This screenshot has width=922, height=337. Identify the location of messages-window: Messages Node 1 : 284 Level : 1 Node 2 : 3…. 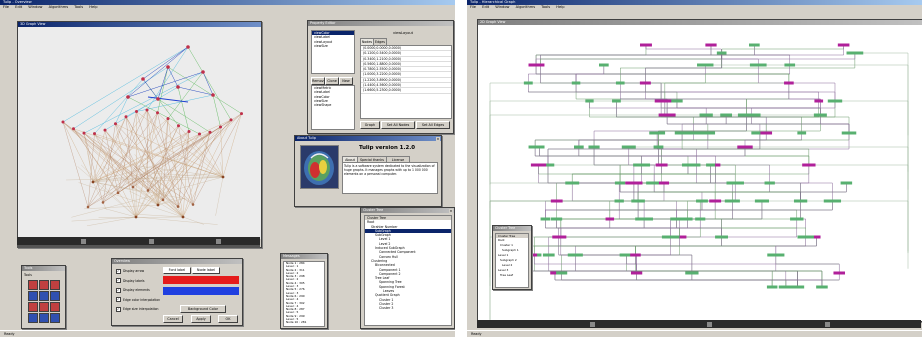
(304, 291).